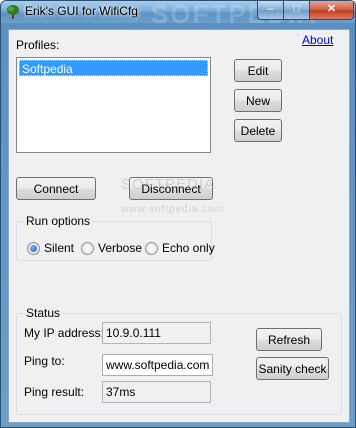 This screenshot has height=428, width=356. I want to click on new-button: New, so click(258, 100).